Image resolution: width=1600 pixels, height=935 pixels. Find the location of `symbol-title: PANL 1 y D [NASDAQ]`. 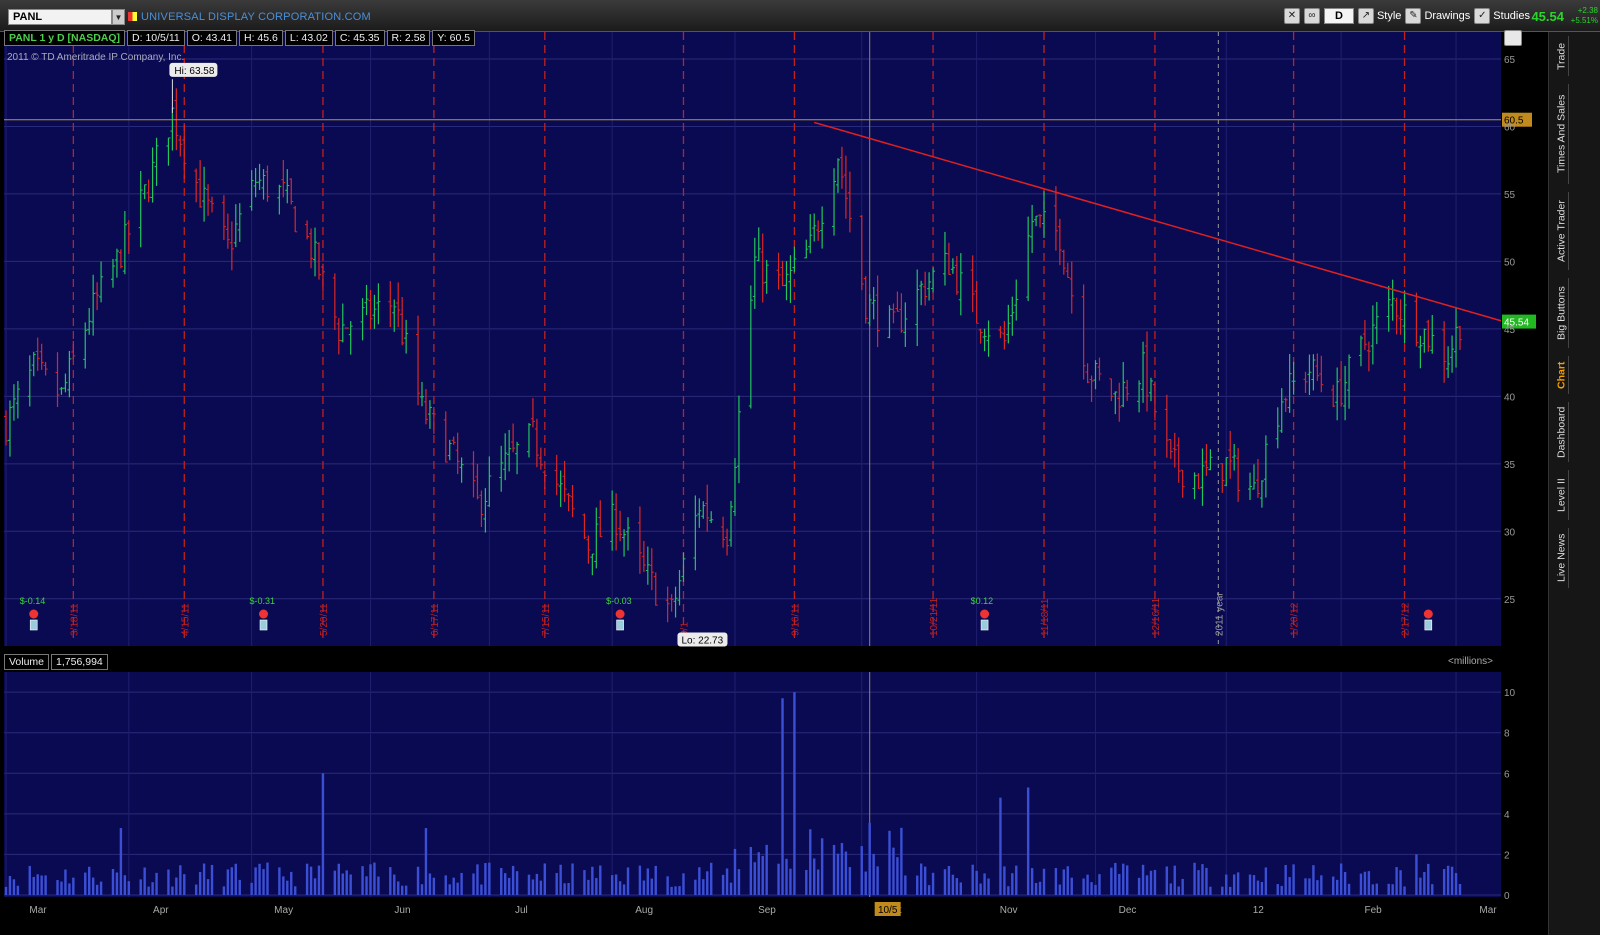

symbol-title: PANL 1 y D [NASDAQ] is located at coordinates (65, 38).